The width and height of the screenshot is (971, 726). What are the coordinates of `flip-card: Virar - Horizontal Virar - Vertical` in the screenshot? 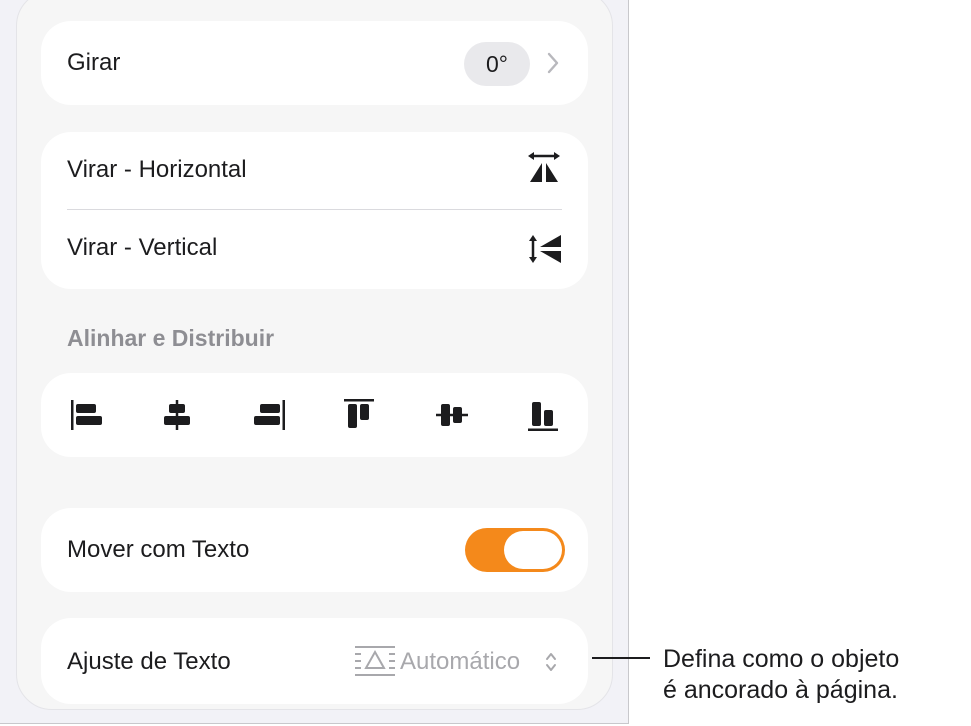 It's located at (314, 210).